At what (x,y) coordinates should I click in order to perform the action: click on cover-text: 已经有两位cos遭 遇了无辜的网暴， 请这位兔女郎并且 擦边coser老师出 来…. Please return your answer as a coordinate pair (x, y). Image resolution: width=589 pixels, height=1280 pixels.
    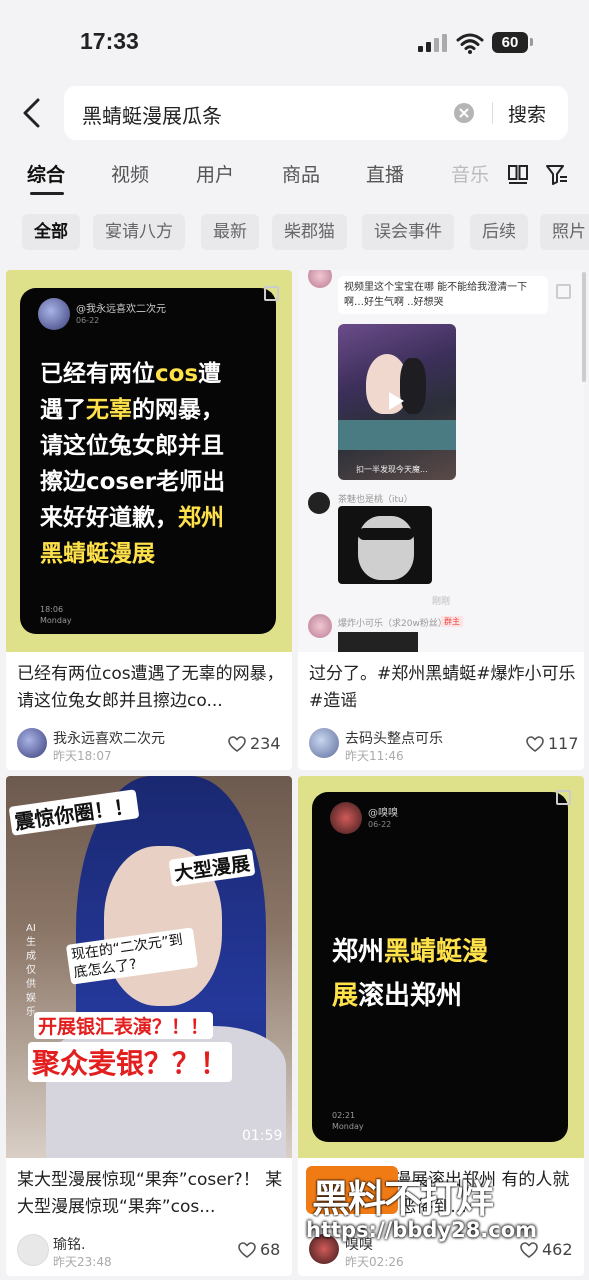
    Looking at the image, I should click on (133, 464).